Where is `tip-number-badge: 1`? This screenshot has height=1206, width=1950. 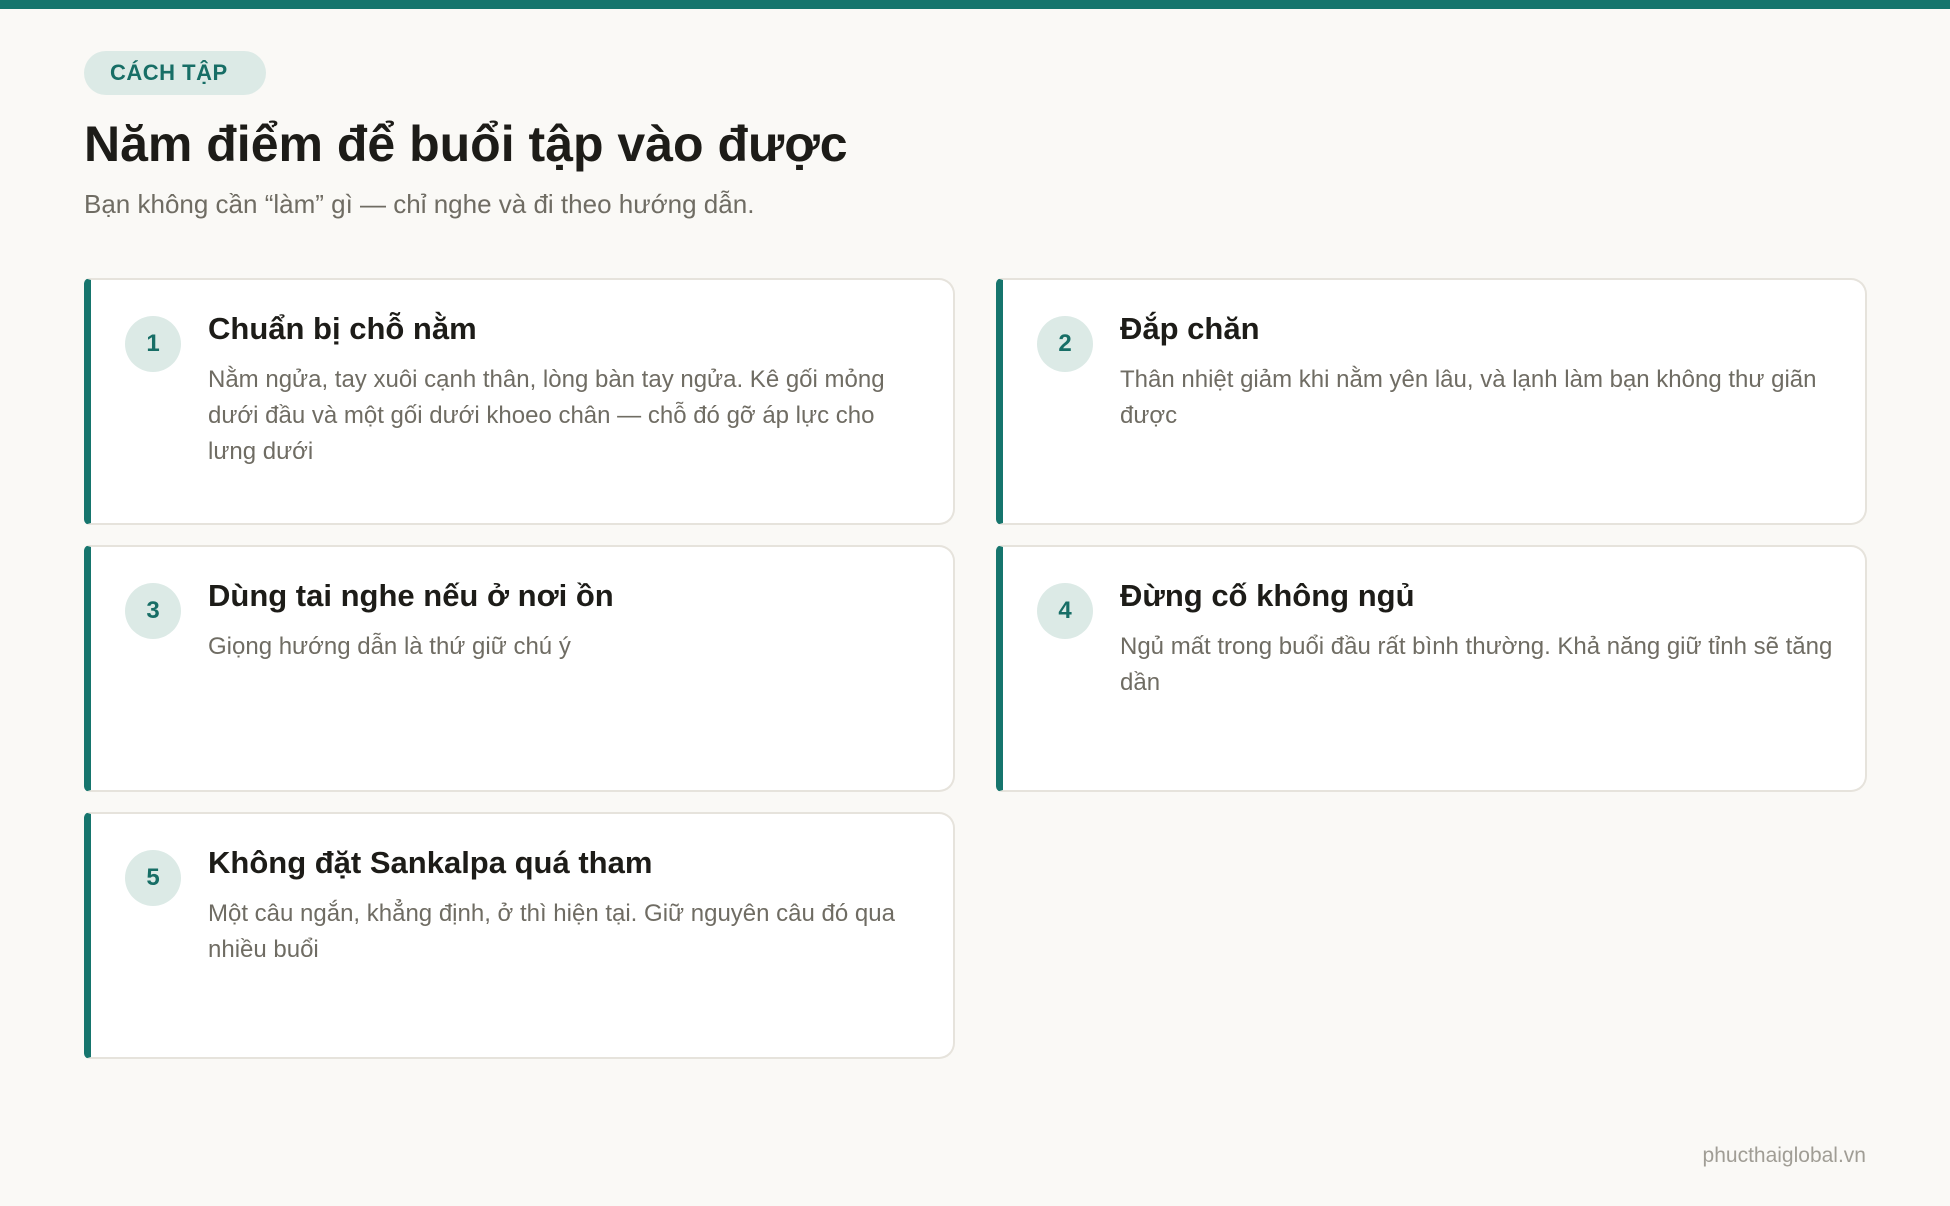
tip-number-badge: 1 is located at coordinates (153, 344).